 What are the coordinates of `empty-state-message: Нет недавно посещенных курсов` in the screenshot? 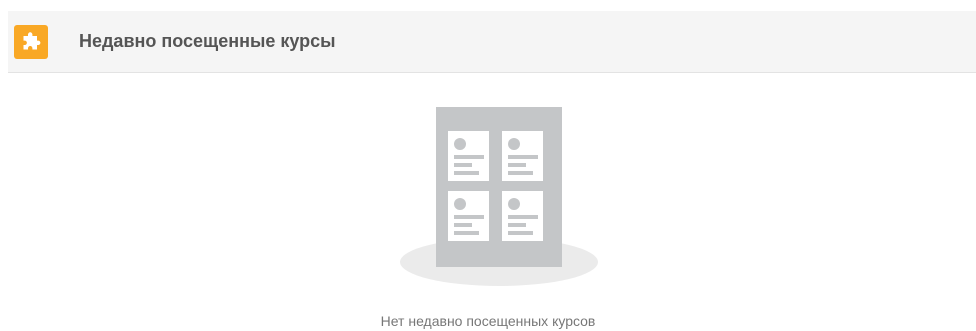 It's located at (488, 321).